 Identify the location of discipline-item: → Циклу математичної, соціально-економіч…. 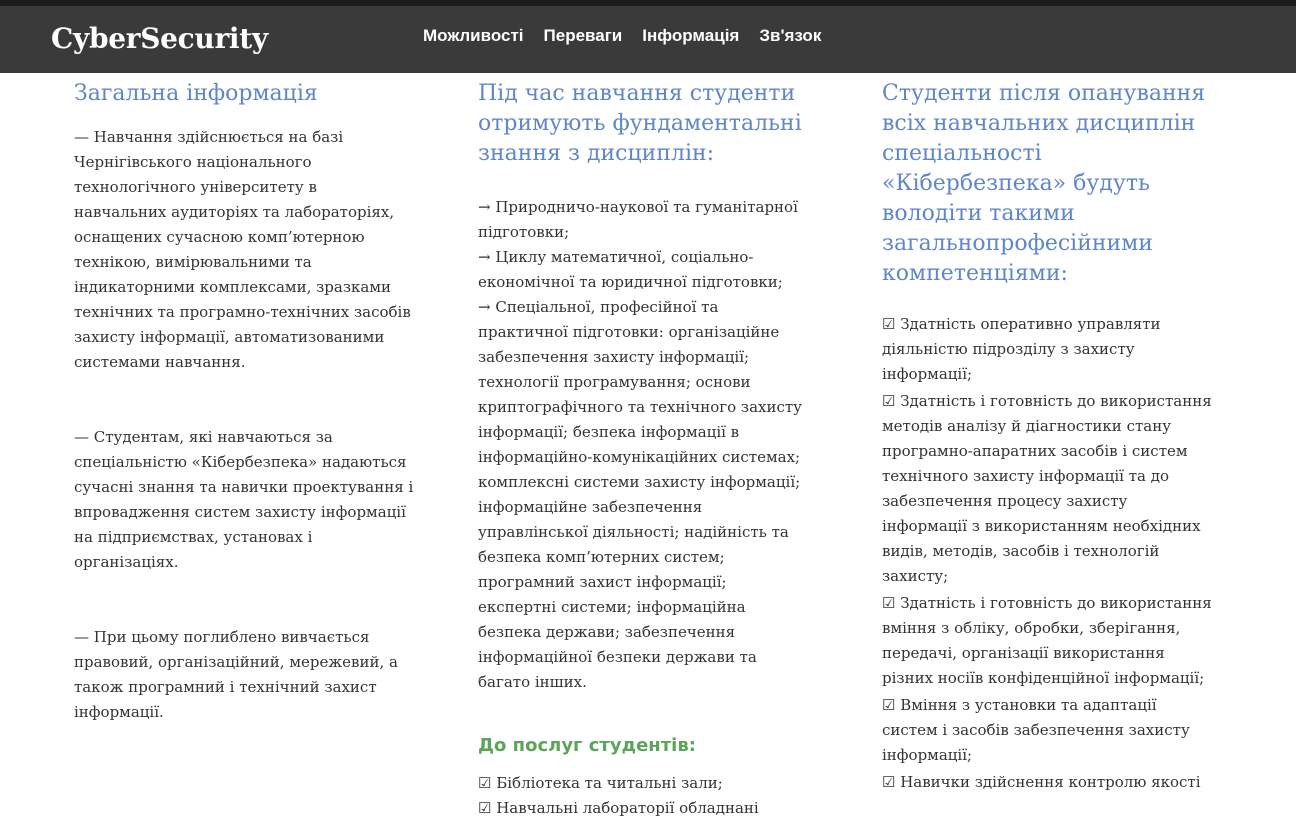
(630, 269).